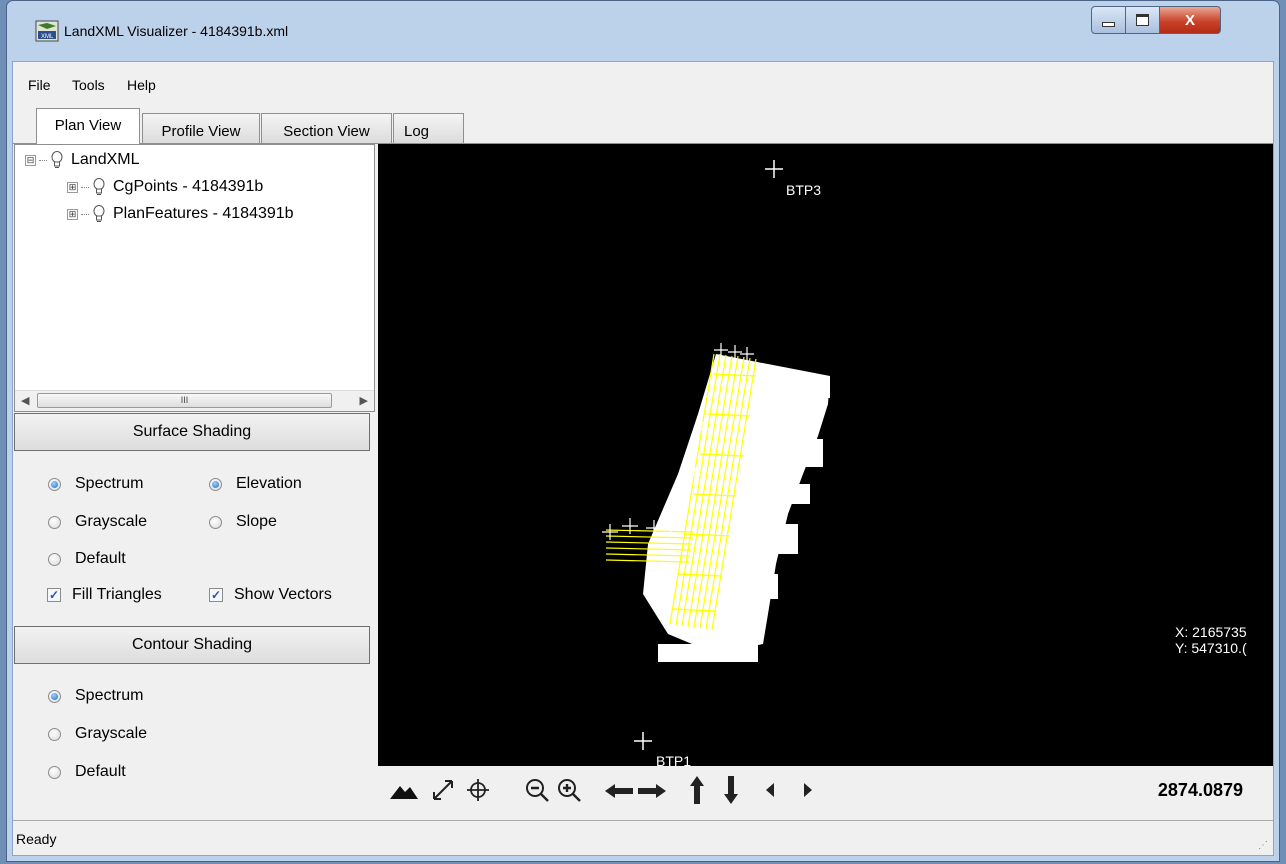 The height and width of the screenshot is (864, 1286). Describe the element at coordinates (537, 790) in the screenshot. I see `zoom-out-icon` at that location.